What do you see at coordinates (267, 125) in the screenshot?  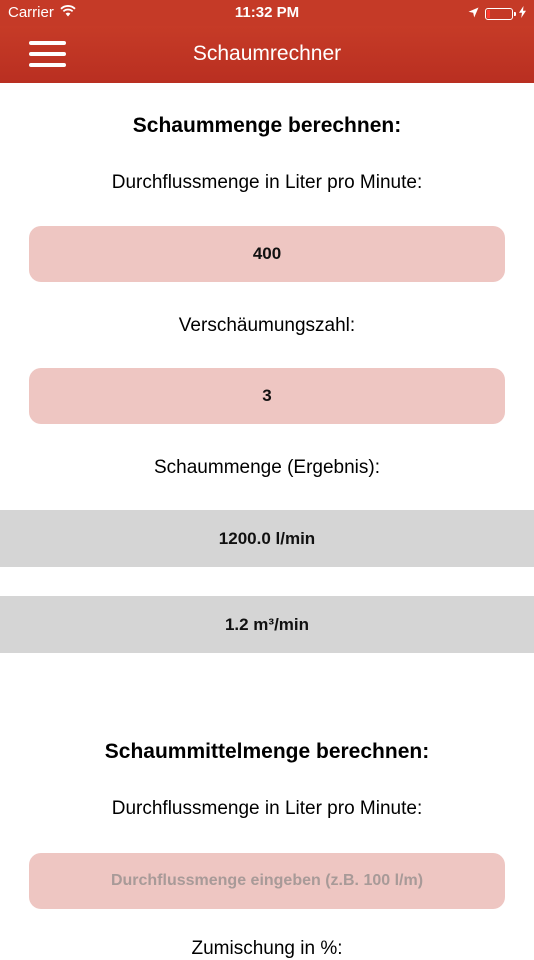 I see `foam-section-heading: Schaummenge berechnen:` at bounding box center [267, 125].